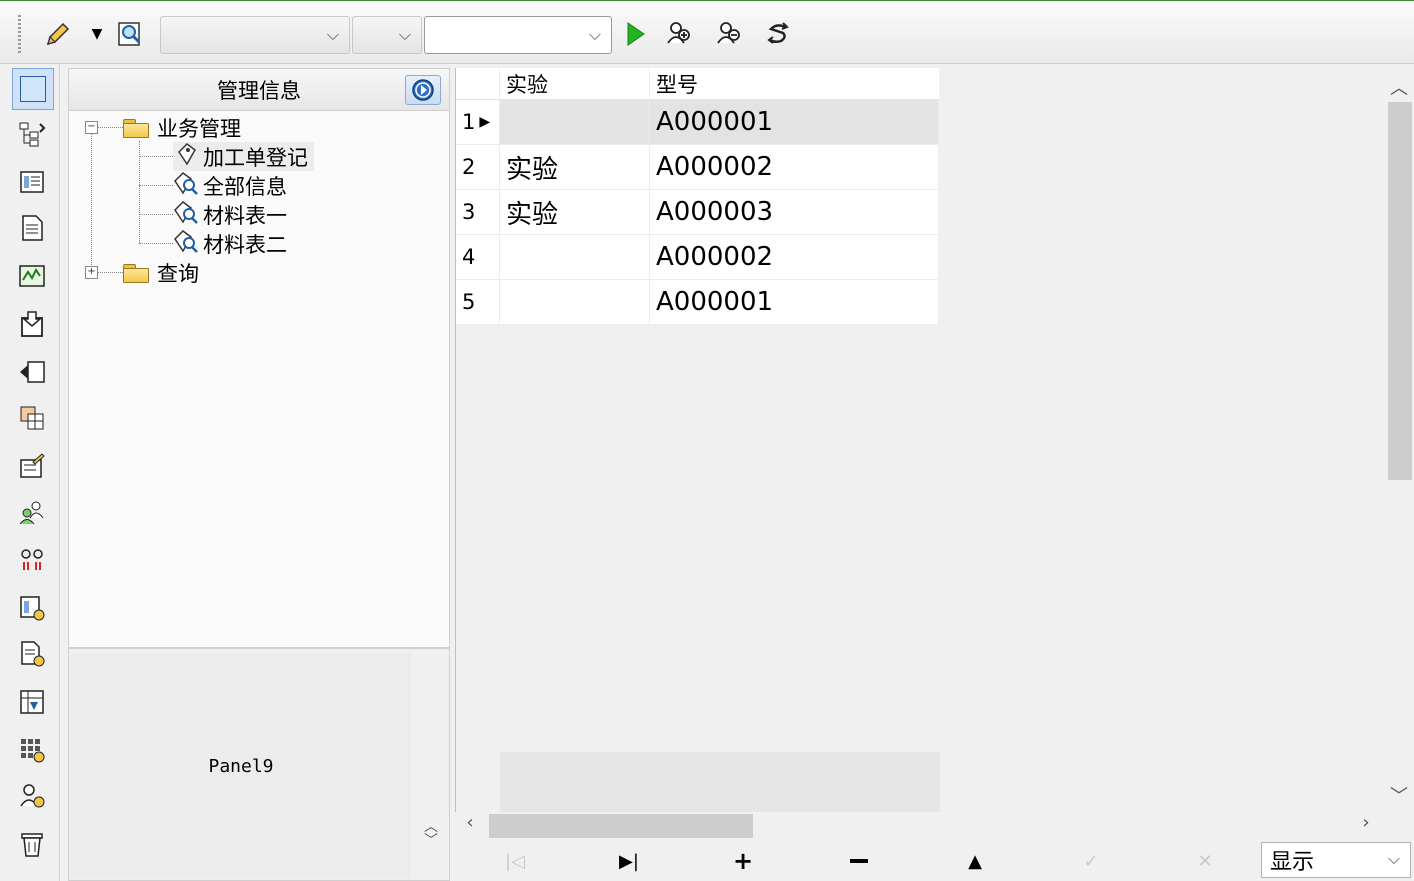 Image resolution: width=1414 pixels, height=881 pixels. Describe the element at coordinates (478, 257) in the screenshot. I see `row-number: 4` at that location.